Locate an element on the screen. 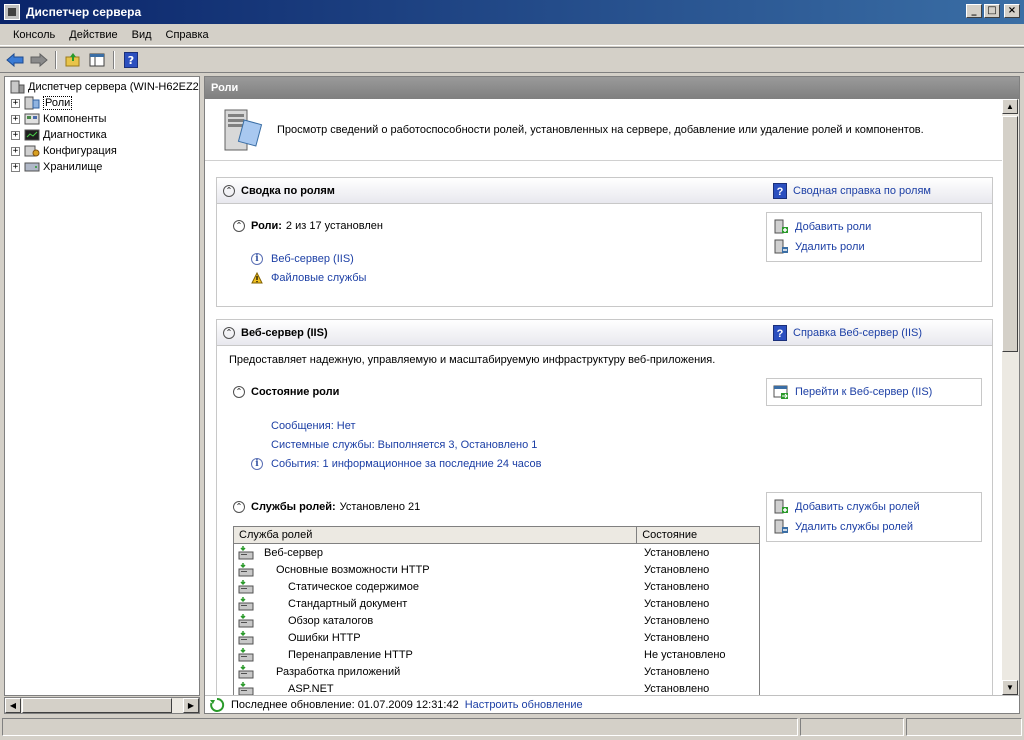 The width and height of the screenshot is (1024, 740). pane-title: Роли is located at coordinates (612, 88).